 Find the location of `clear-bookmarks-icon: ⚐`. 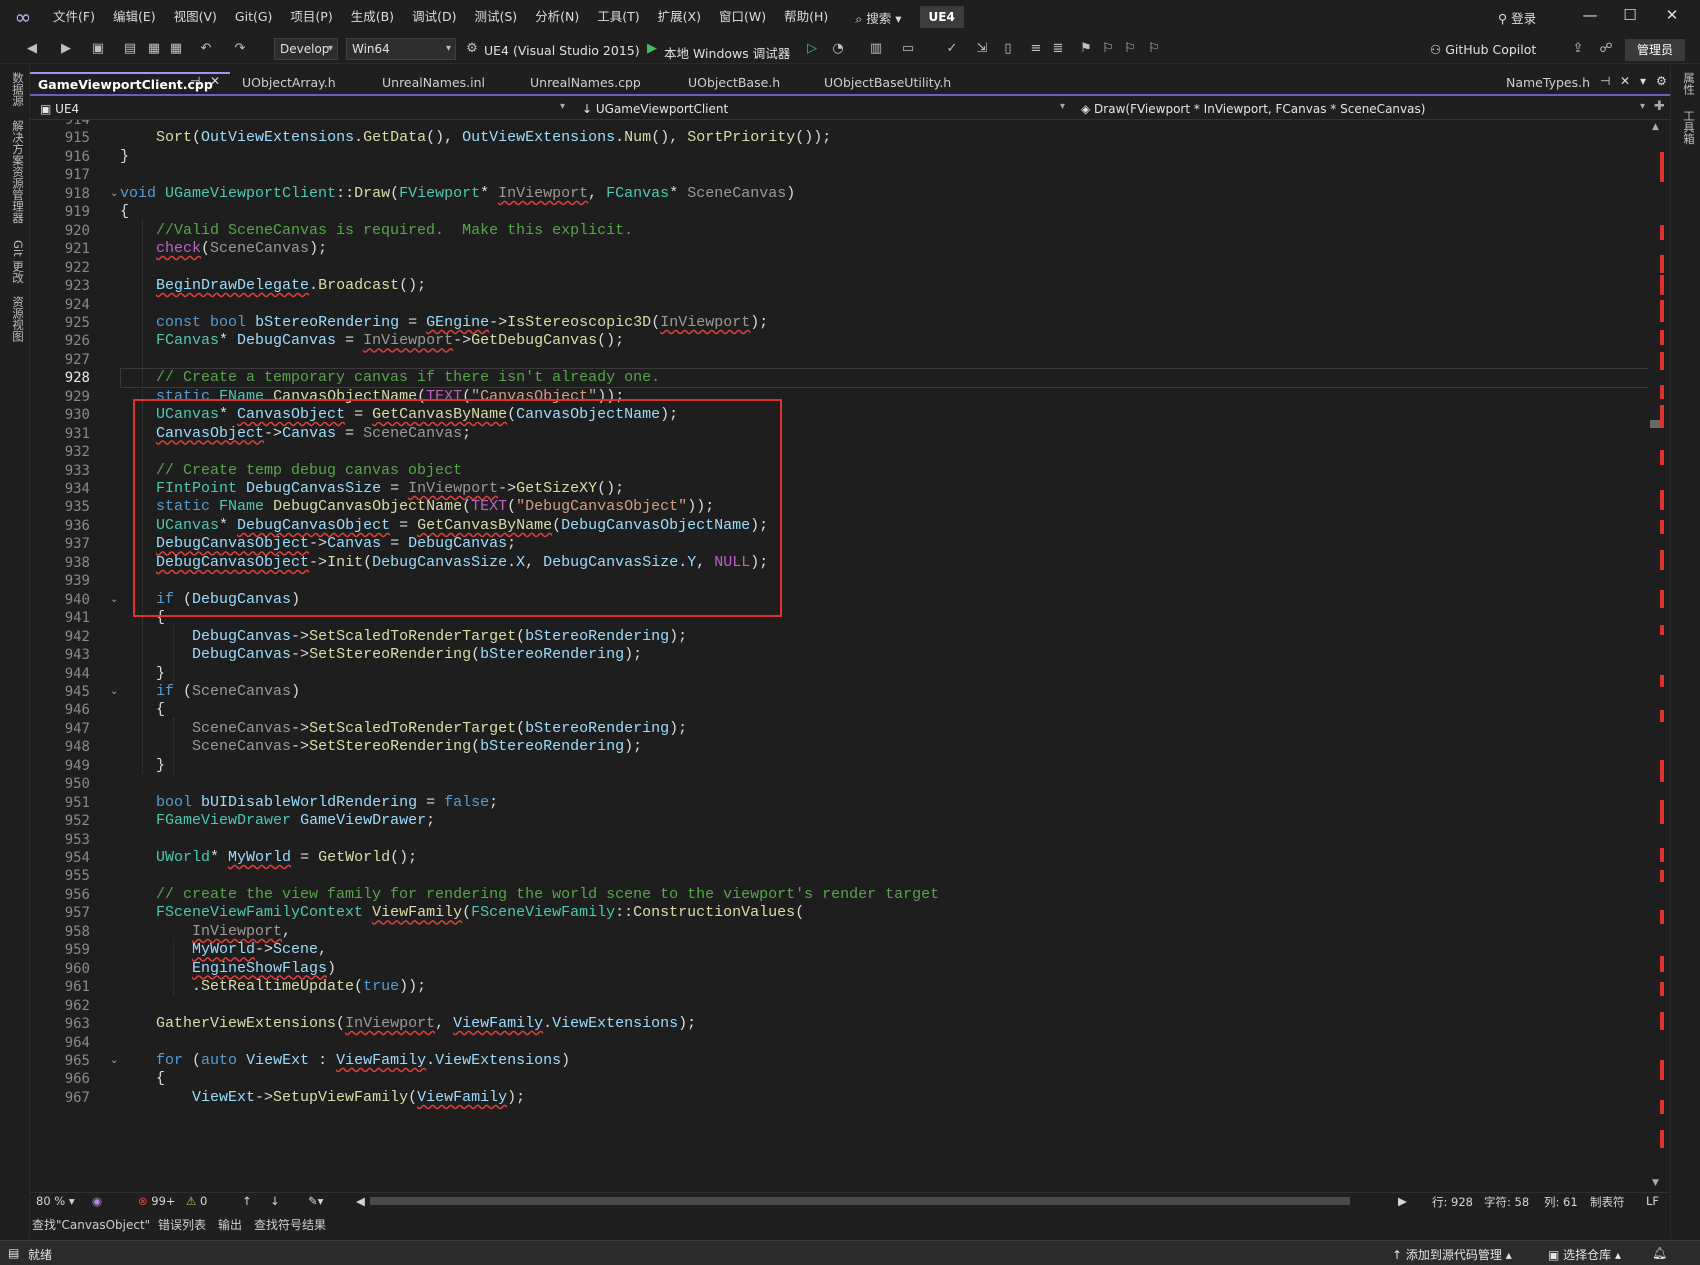

clear-bookmarks-icon: ⚐ is located at coordinates (1154, 49).